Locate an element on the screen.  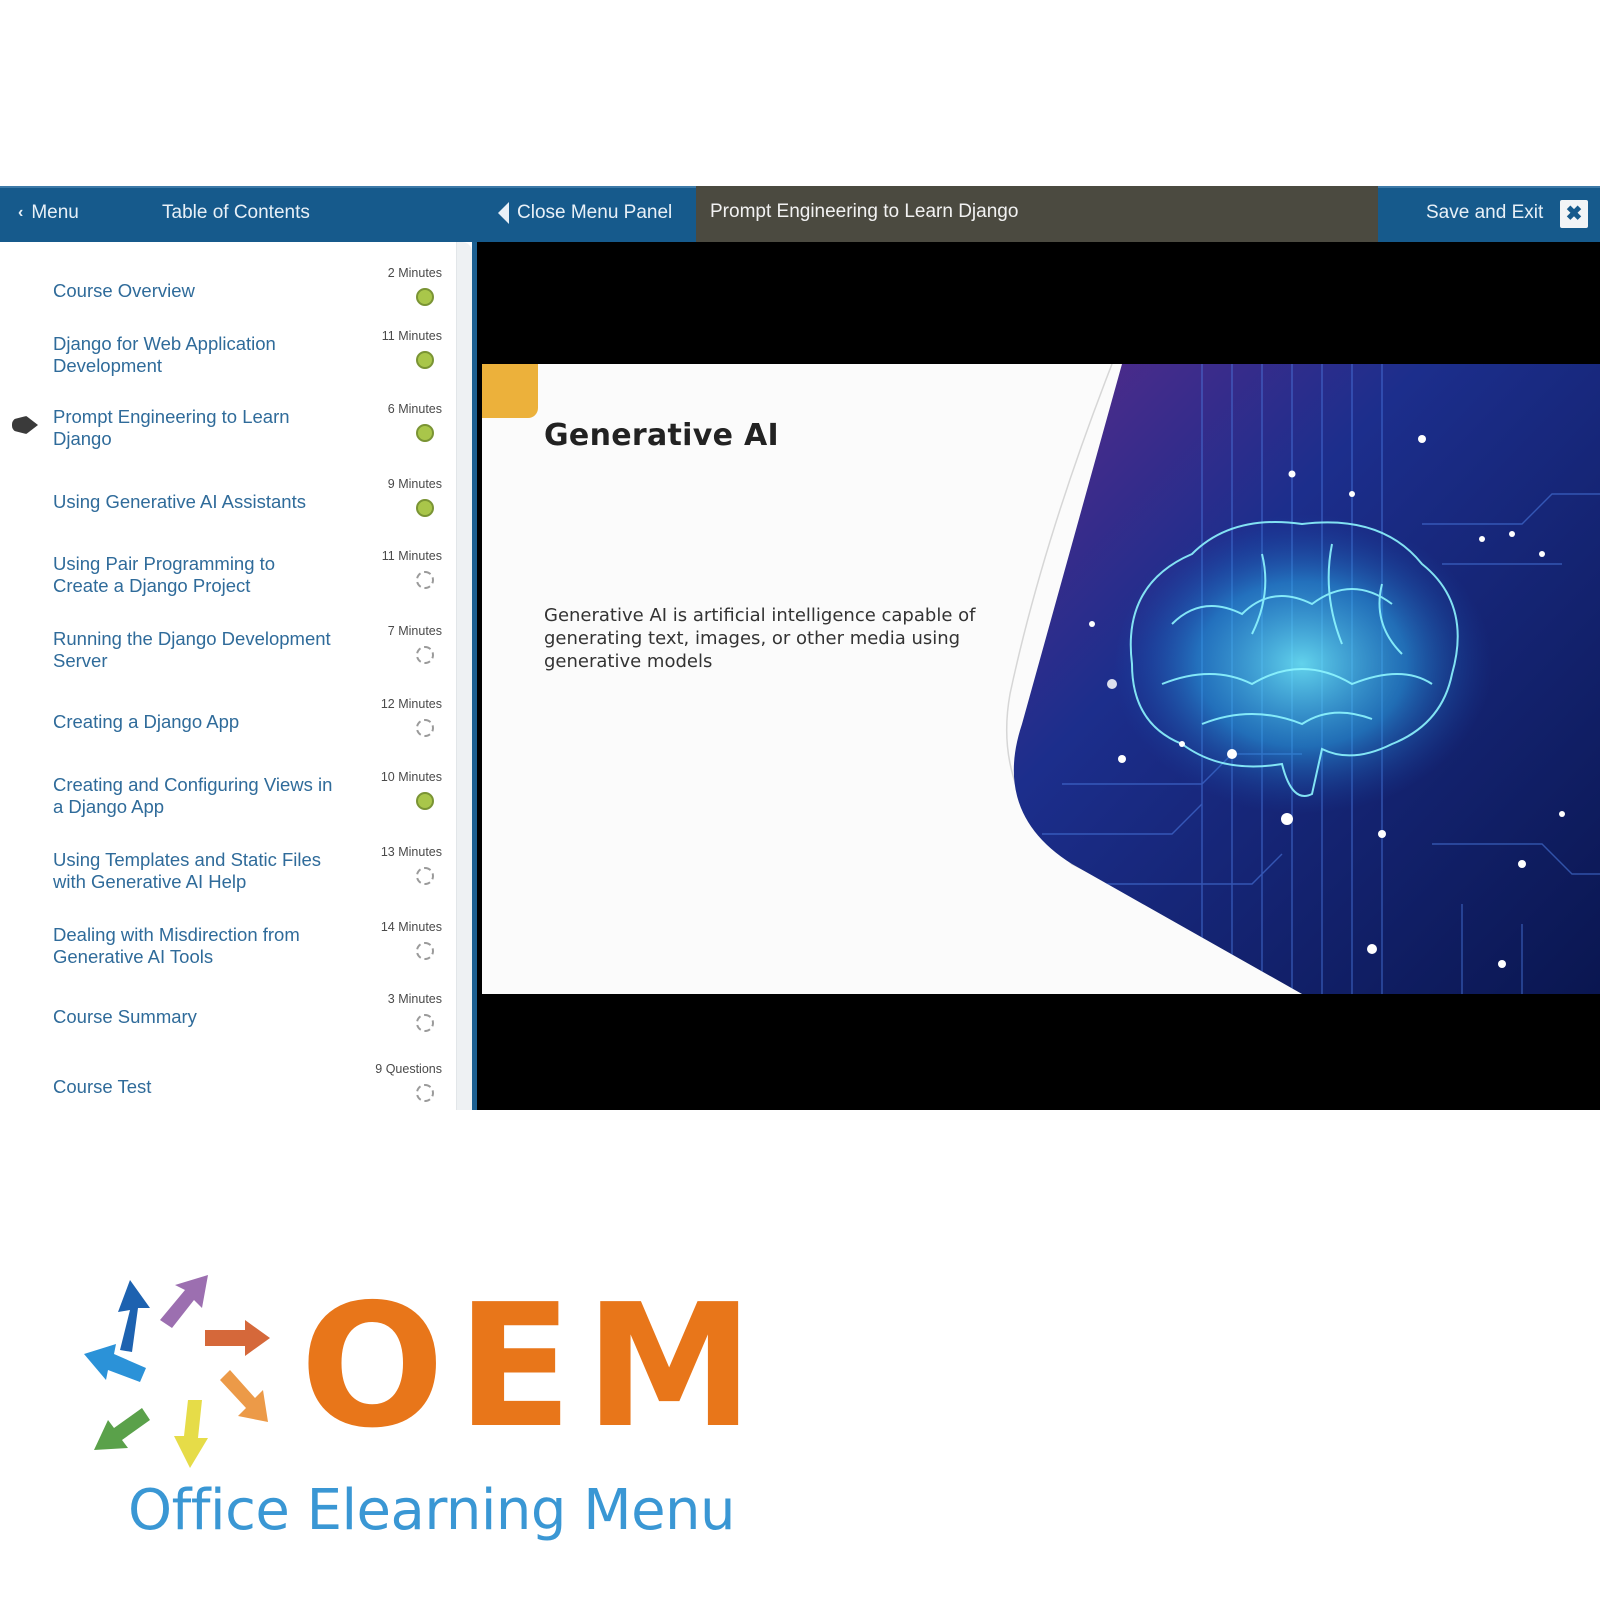
toc-item: Course Summary 3 Minutes is located at coordinates (228, 1014).